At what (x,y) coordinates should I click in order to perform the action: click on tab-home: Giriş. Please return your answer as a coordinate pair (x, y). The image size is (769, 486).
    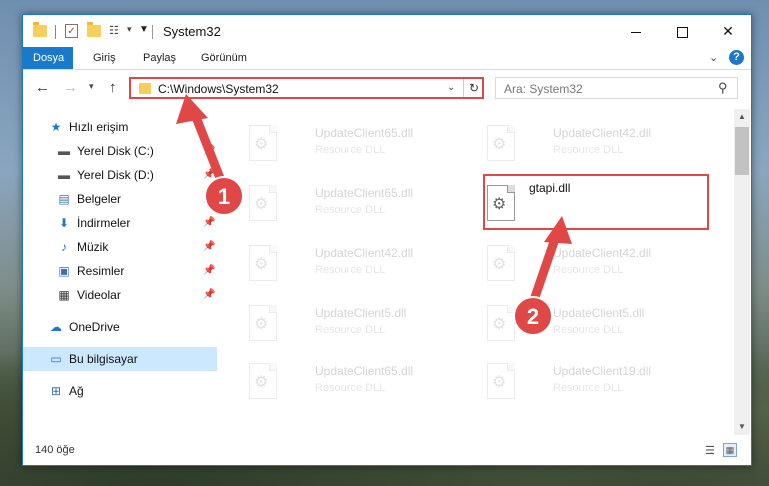
    Looking at the image, I should click on (104, 58).